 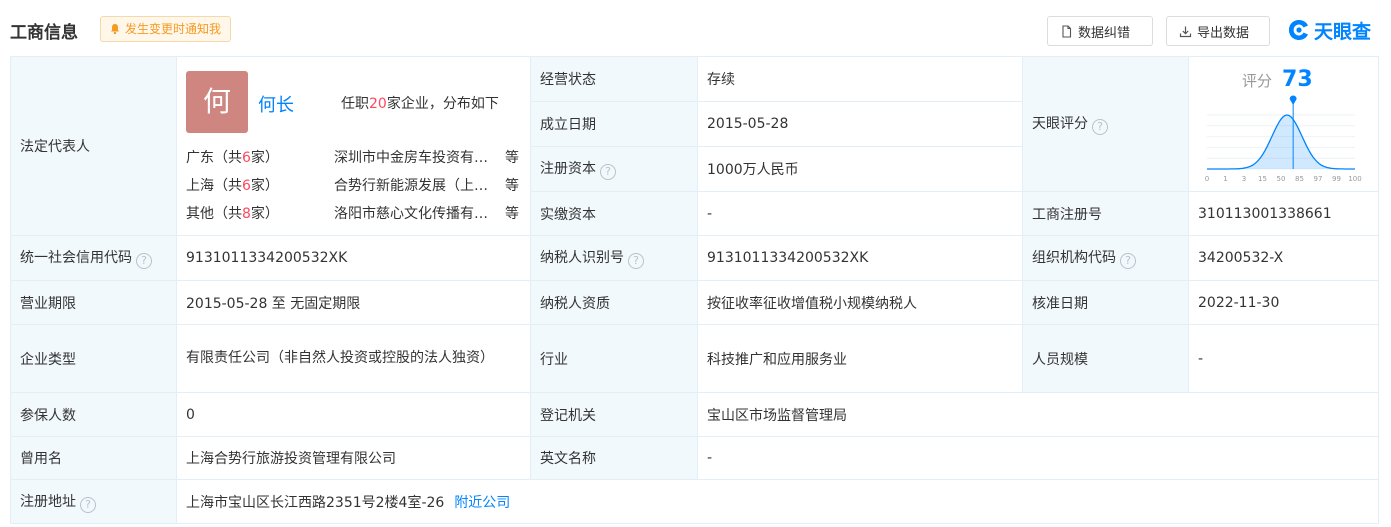 I want to click on export-data-button: 导出数据, so click(x=1218, y=31).